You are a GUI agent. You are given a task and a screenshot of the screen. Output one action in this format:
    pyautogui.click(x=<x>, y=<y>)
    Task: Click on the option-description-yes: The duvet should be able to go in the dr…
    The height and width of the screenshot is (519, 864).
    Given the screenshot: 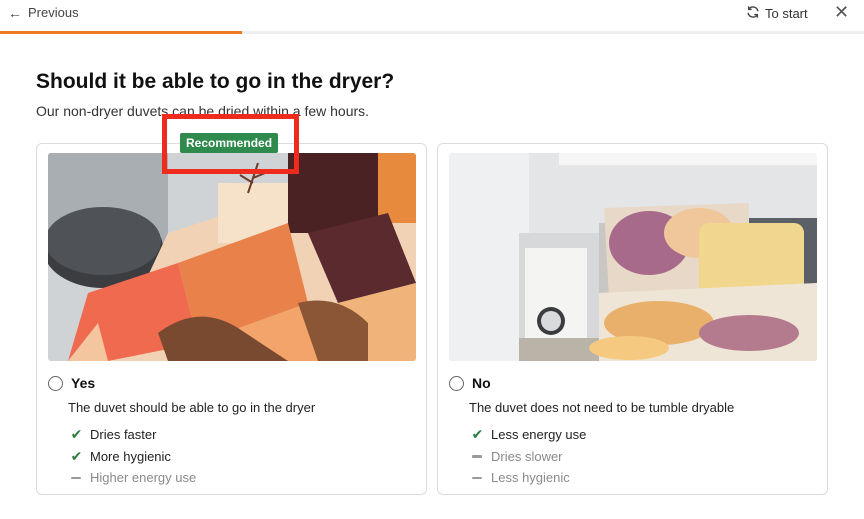 What is the action you would take?
    pyautogui.click(x=192, y=407)
    